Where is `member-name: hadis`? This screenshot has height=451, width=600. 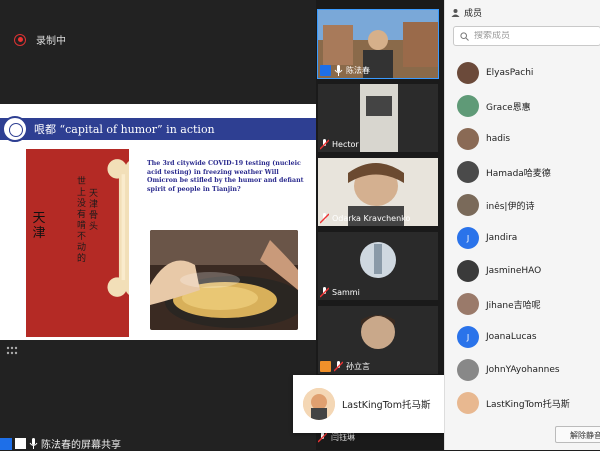 member-name: hadis is located at coordinates (498, 139).